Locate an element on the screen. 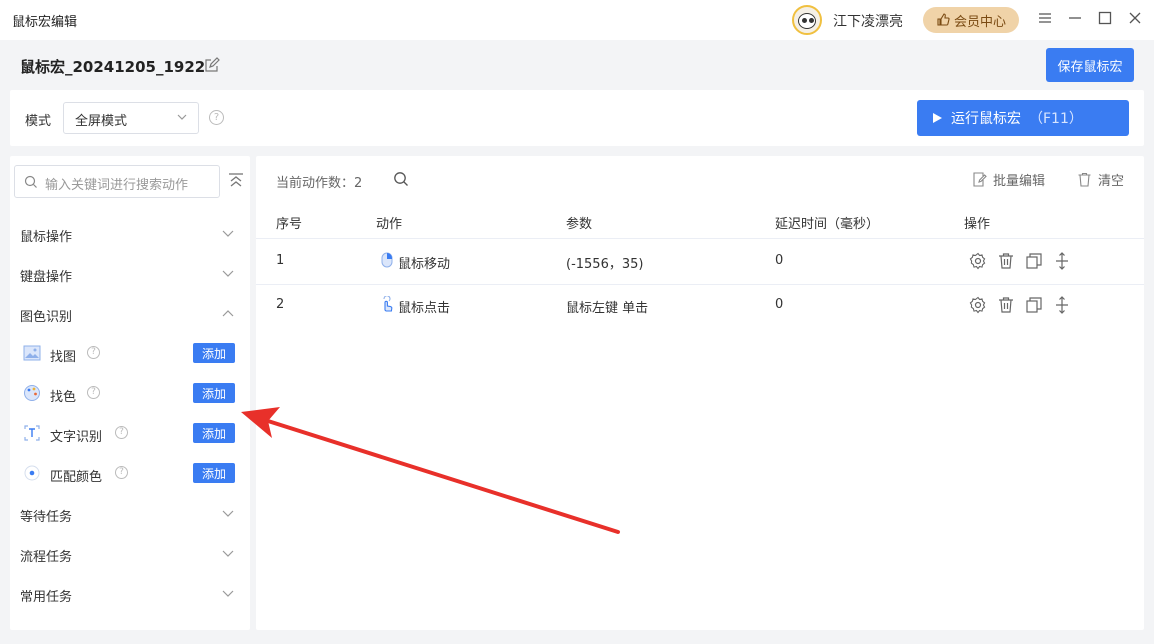  mode-select: 全屏模式 is located at coordinates (131, 118).